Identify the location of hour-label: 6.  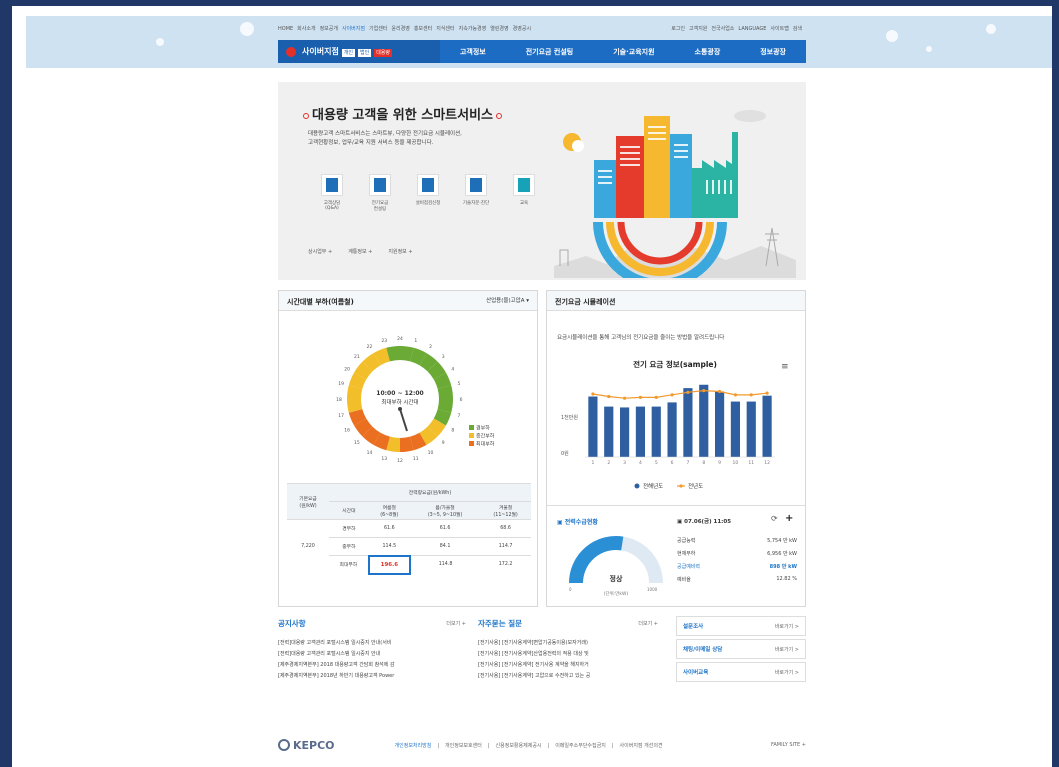
(461, 400).